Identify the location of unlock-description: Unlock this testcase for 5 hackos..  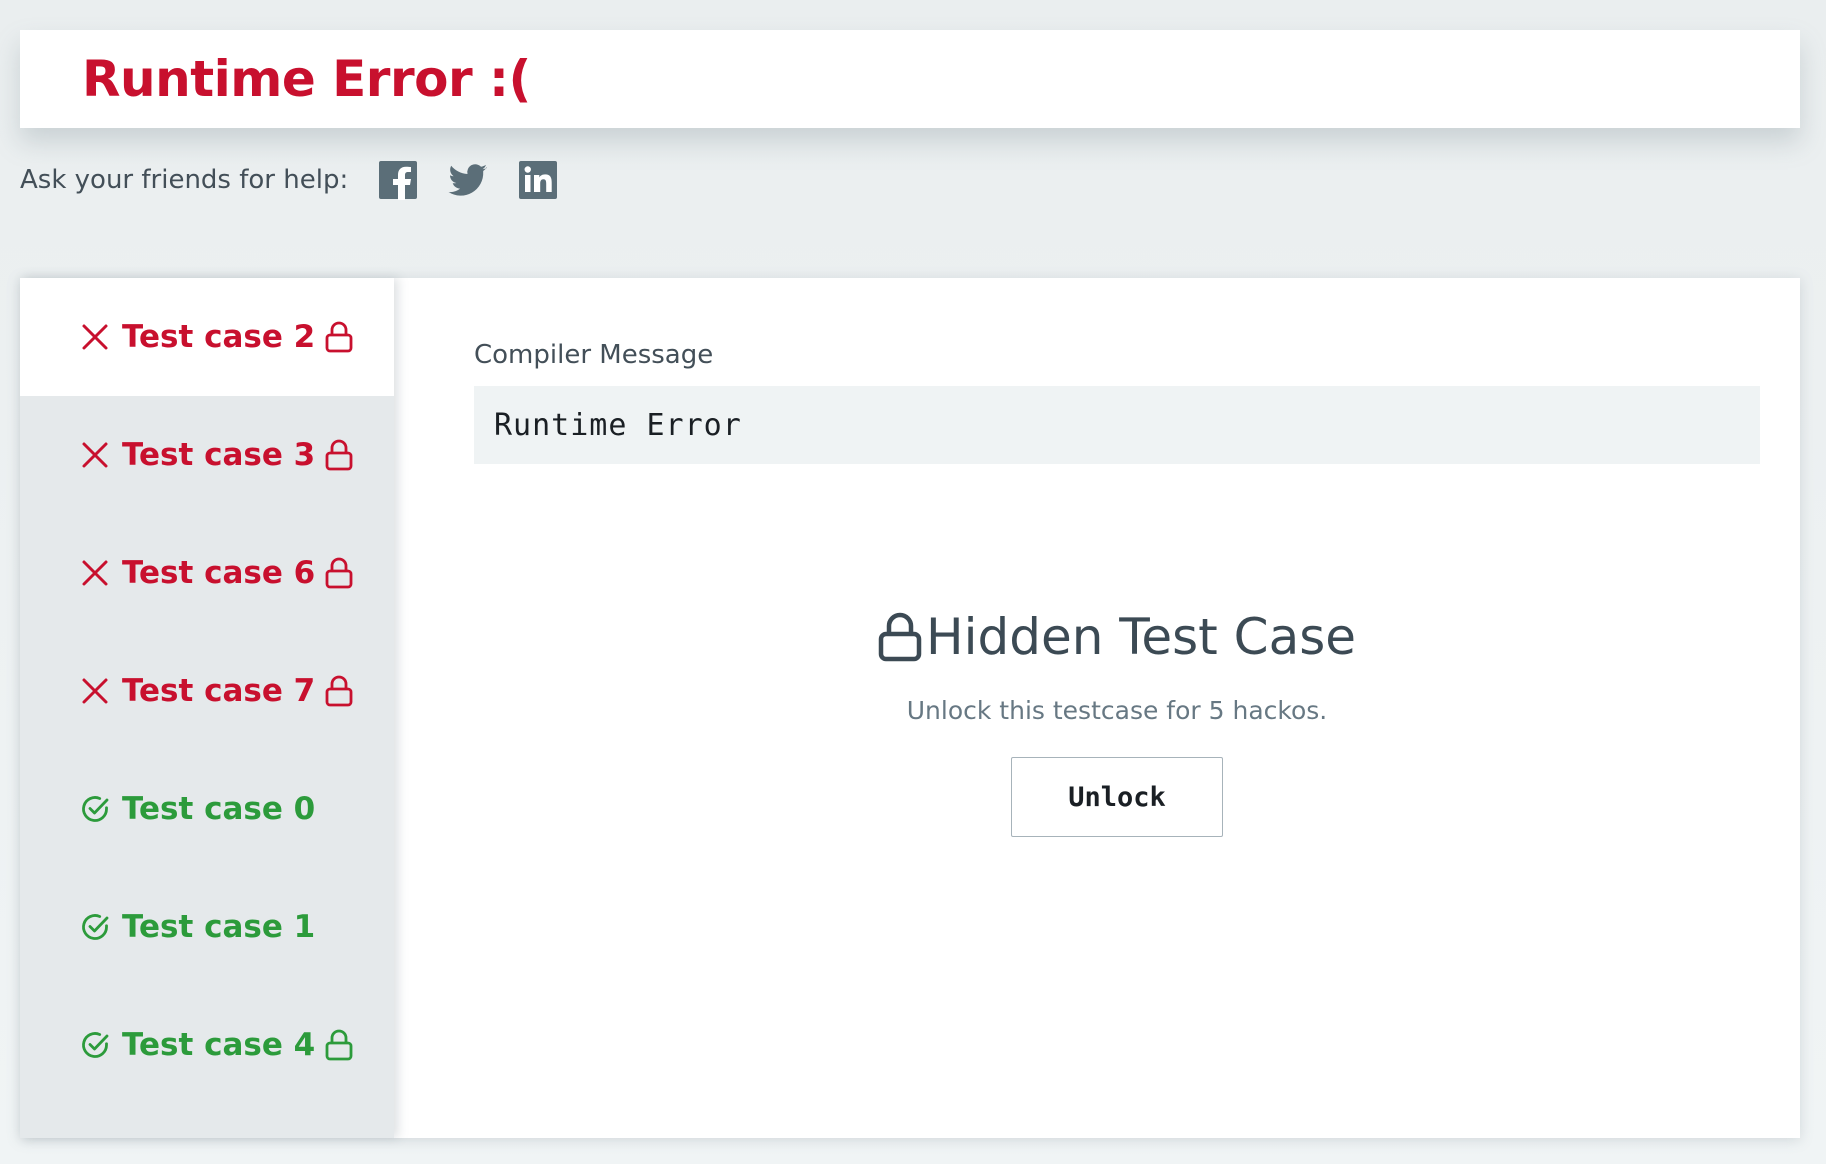
(1117, 710).